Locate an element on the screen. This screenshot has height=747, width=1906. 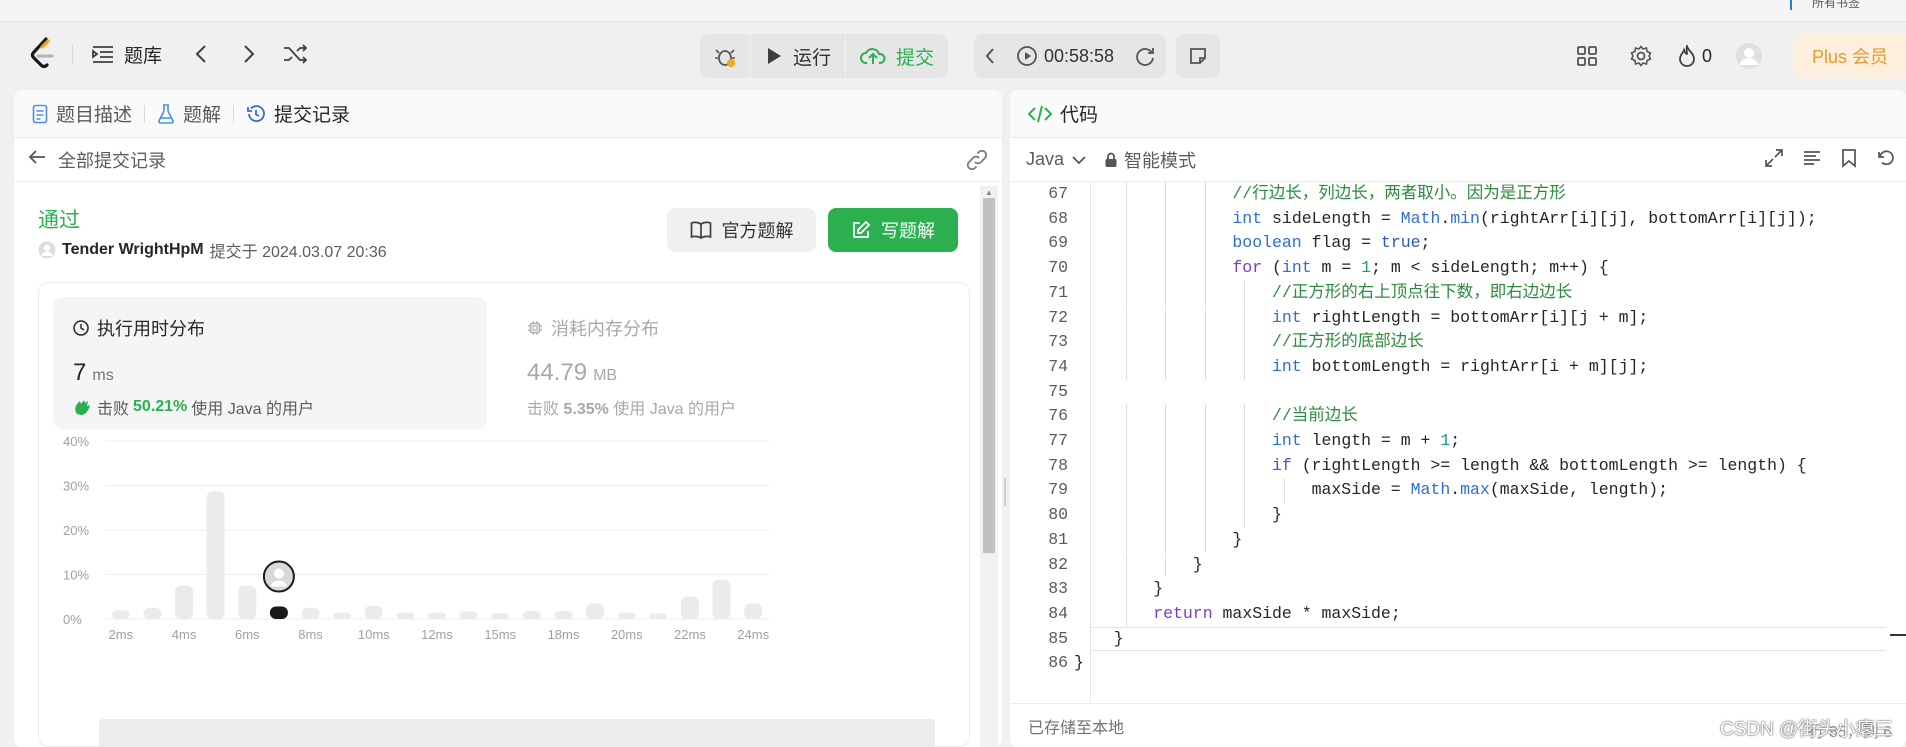
code-line: 71 //正方形的右上顶点往下数，即右边边长 is located at coordinates (1458, 293).